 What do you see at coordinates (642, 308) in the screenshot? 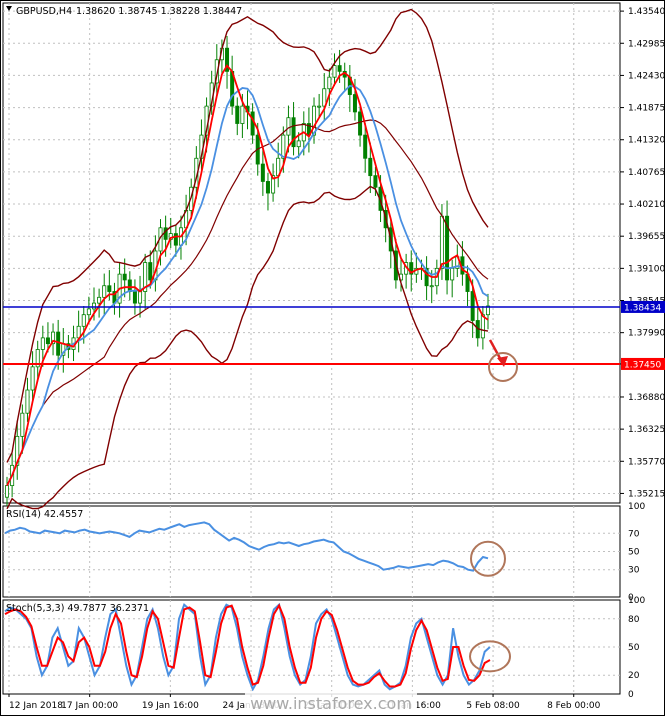
I see `current-price-label: 1.38434` at bounding box center [642, 308].